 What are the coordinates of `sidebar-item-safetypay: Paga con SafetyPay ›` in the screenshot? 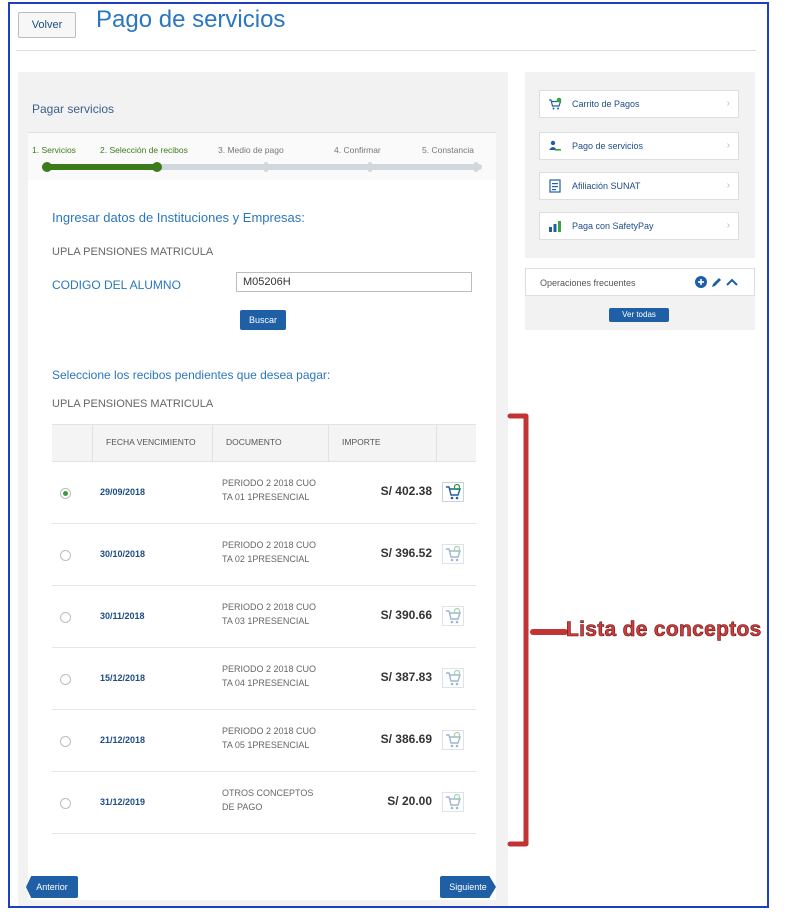 It's located at (639, 226).